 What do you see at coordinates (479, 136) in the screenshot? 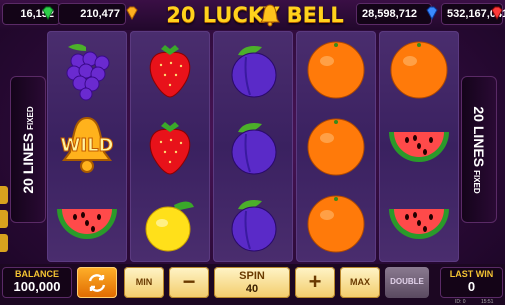
I see `lines-label-right: 20 LINES` at bounding box center [479, 136].